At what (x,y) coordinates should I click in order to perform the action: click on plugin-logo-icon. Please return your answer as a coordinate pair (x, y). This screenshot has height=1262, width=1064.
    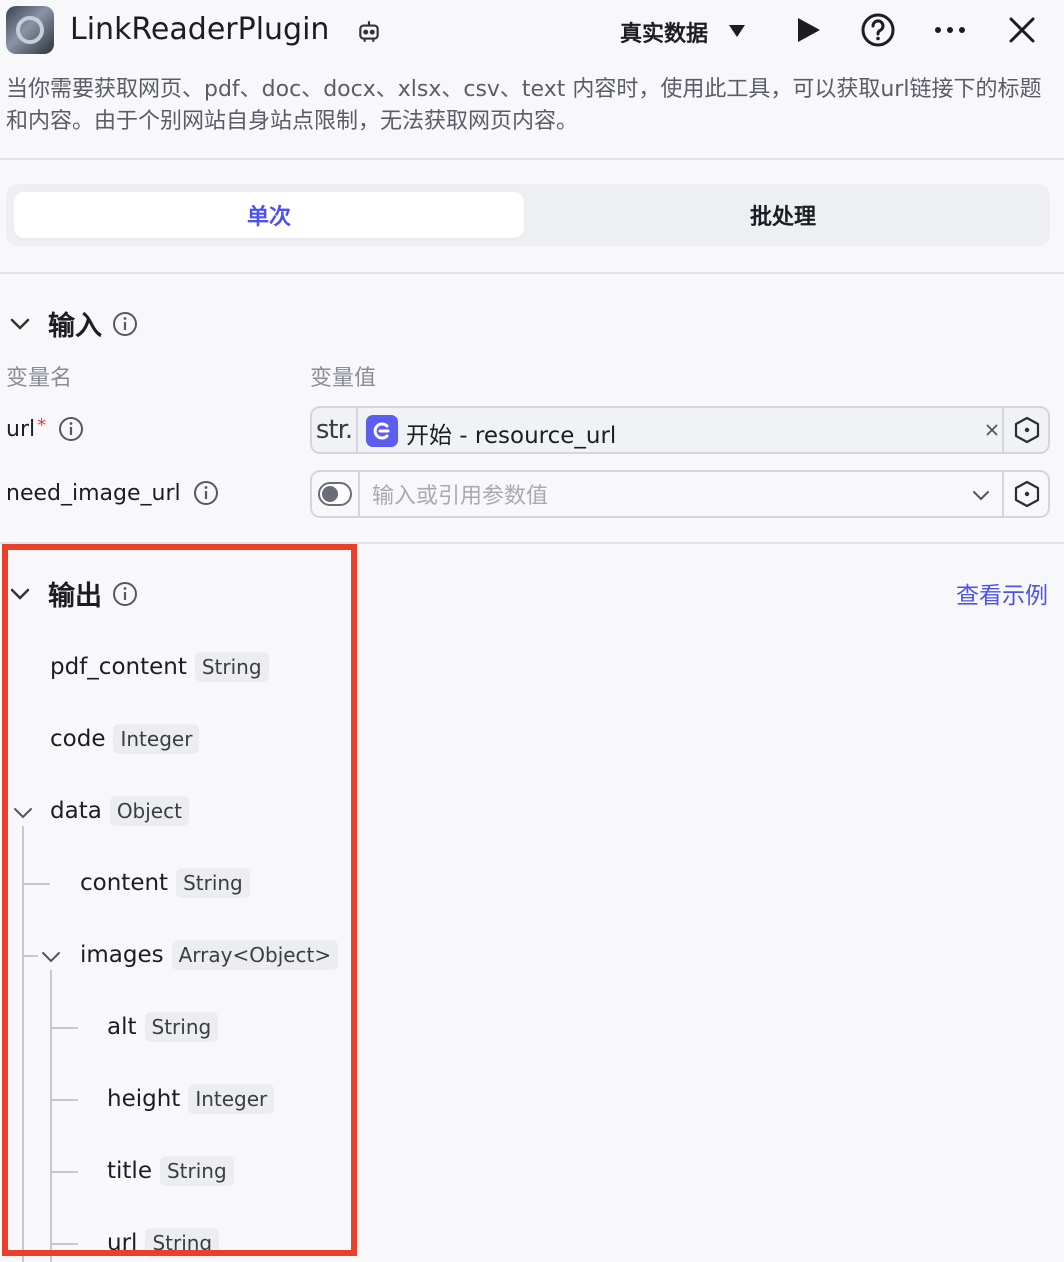
    Looking at the image, I should click on (30, 30).